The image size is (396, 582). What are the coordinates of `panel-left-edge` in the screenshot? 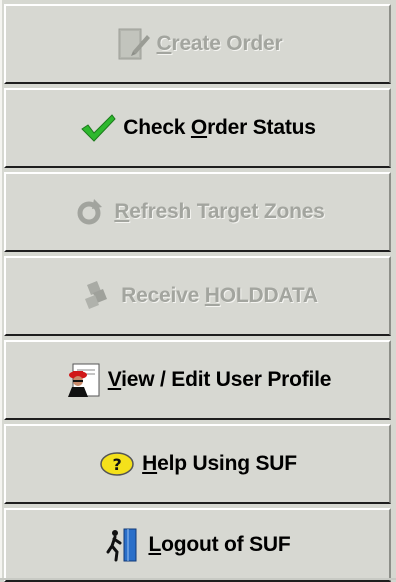 It's located at (1, 290).